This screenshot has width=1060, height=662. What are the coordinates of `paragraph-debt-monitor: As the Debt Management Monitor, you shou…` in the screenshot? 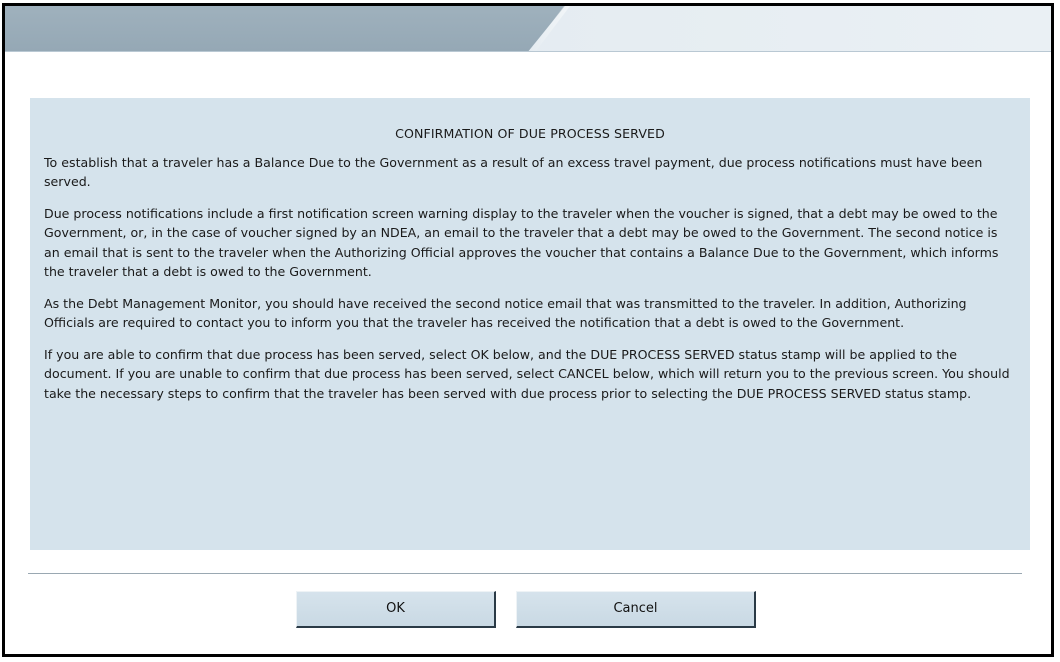 It's located at (505, 313).